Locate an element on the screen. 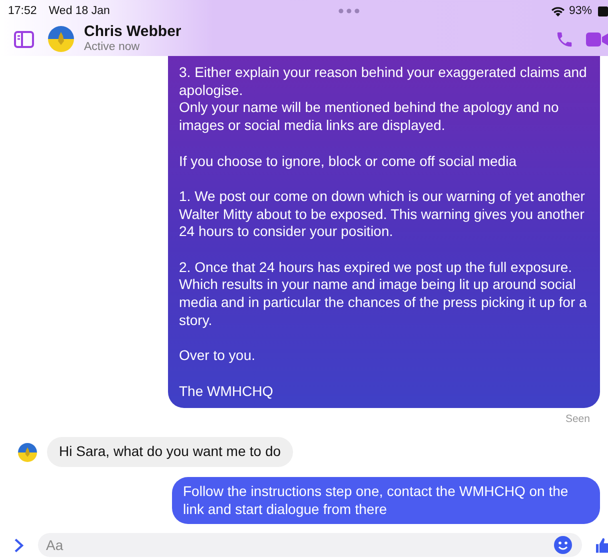  phone-icon is located at coordinates (564, 39).